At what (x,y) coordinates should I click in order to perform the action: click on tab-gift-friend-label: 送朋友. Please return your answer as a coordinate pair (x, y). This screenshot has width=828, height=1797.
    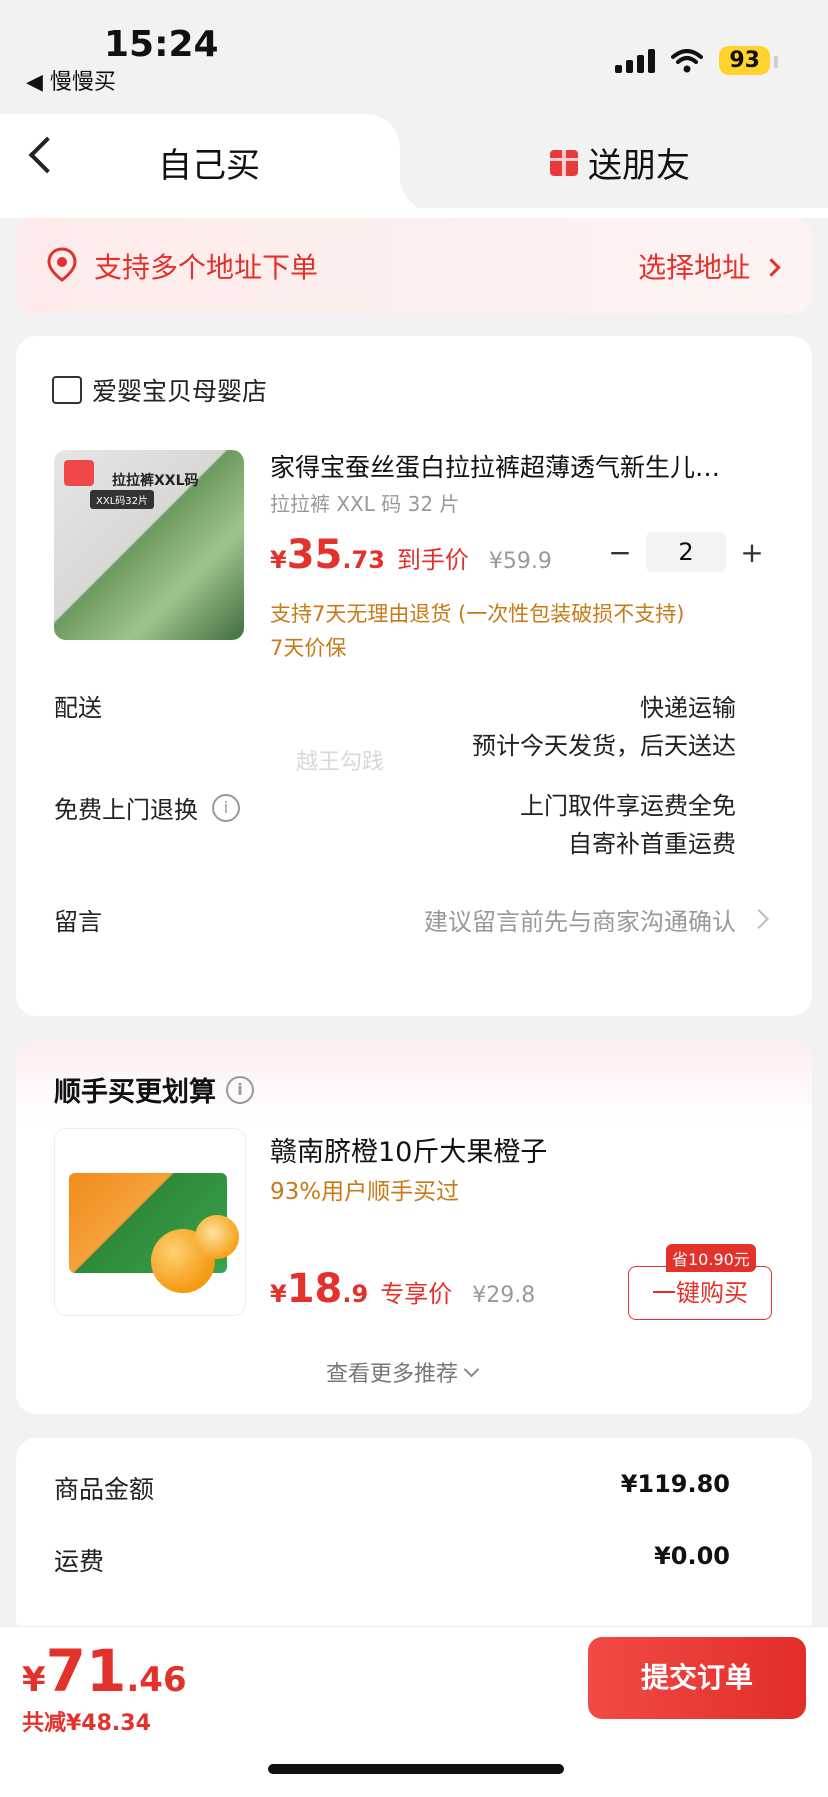
    Looking at the image, I should click on (639, 166).